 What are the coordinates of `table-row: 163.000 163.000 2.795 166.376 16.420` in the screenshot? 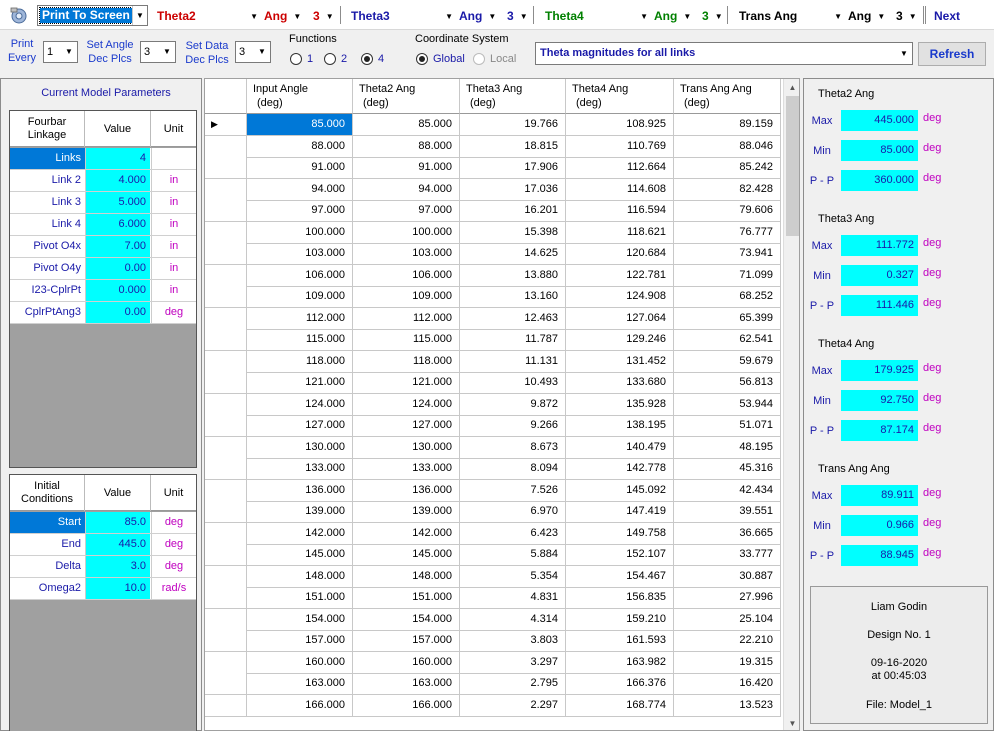 It's located at (495, 684).